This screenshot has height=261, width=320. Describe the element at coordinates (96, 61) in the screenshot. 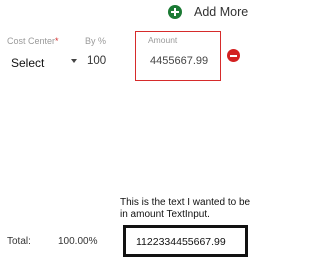

I see `by-percent-input: 100` at that location.